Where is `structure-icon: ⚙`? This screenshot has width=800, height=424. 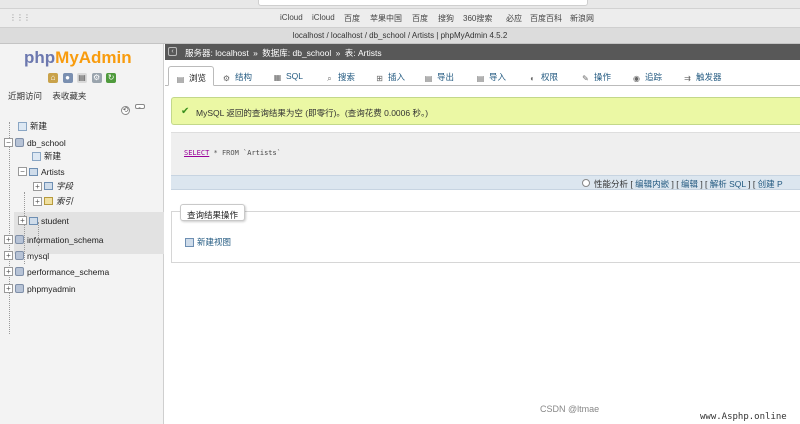
structure-icon: ⚙ is located at coordinates (226, 78).